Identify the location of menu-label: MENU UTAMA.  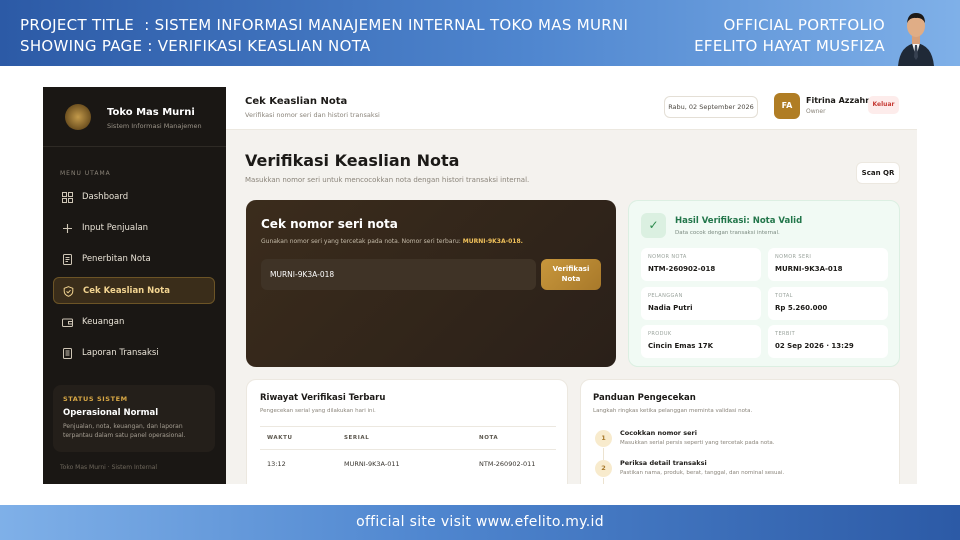
(85, 173).